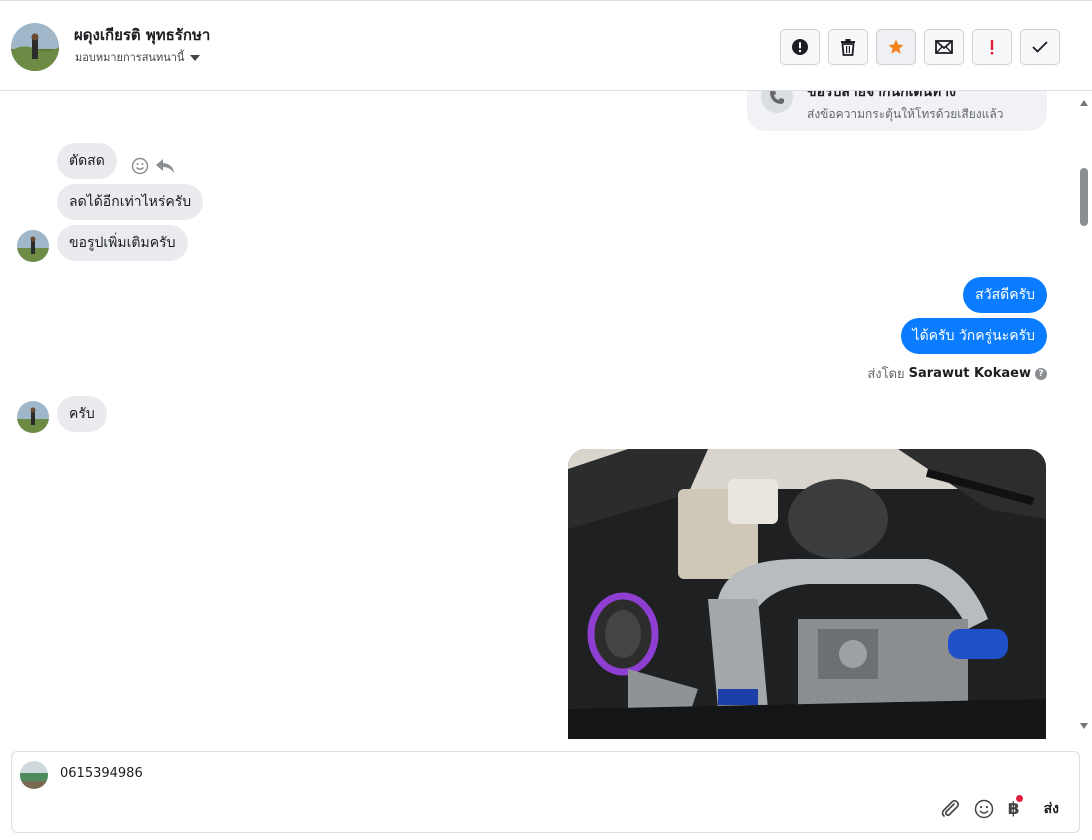 The image size is (1092, 840). Describe the element at coordinates (777, 102) in the screenshot. I see `phone-icon` at that location.